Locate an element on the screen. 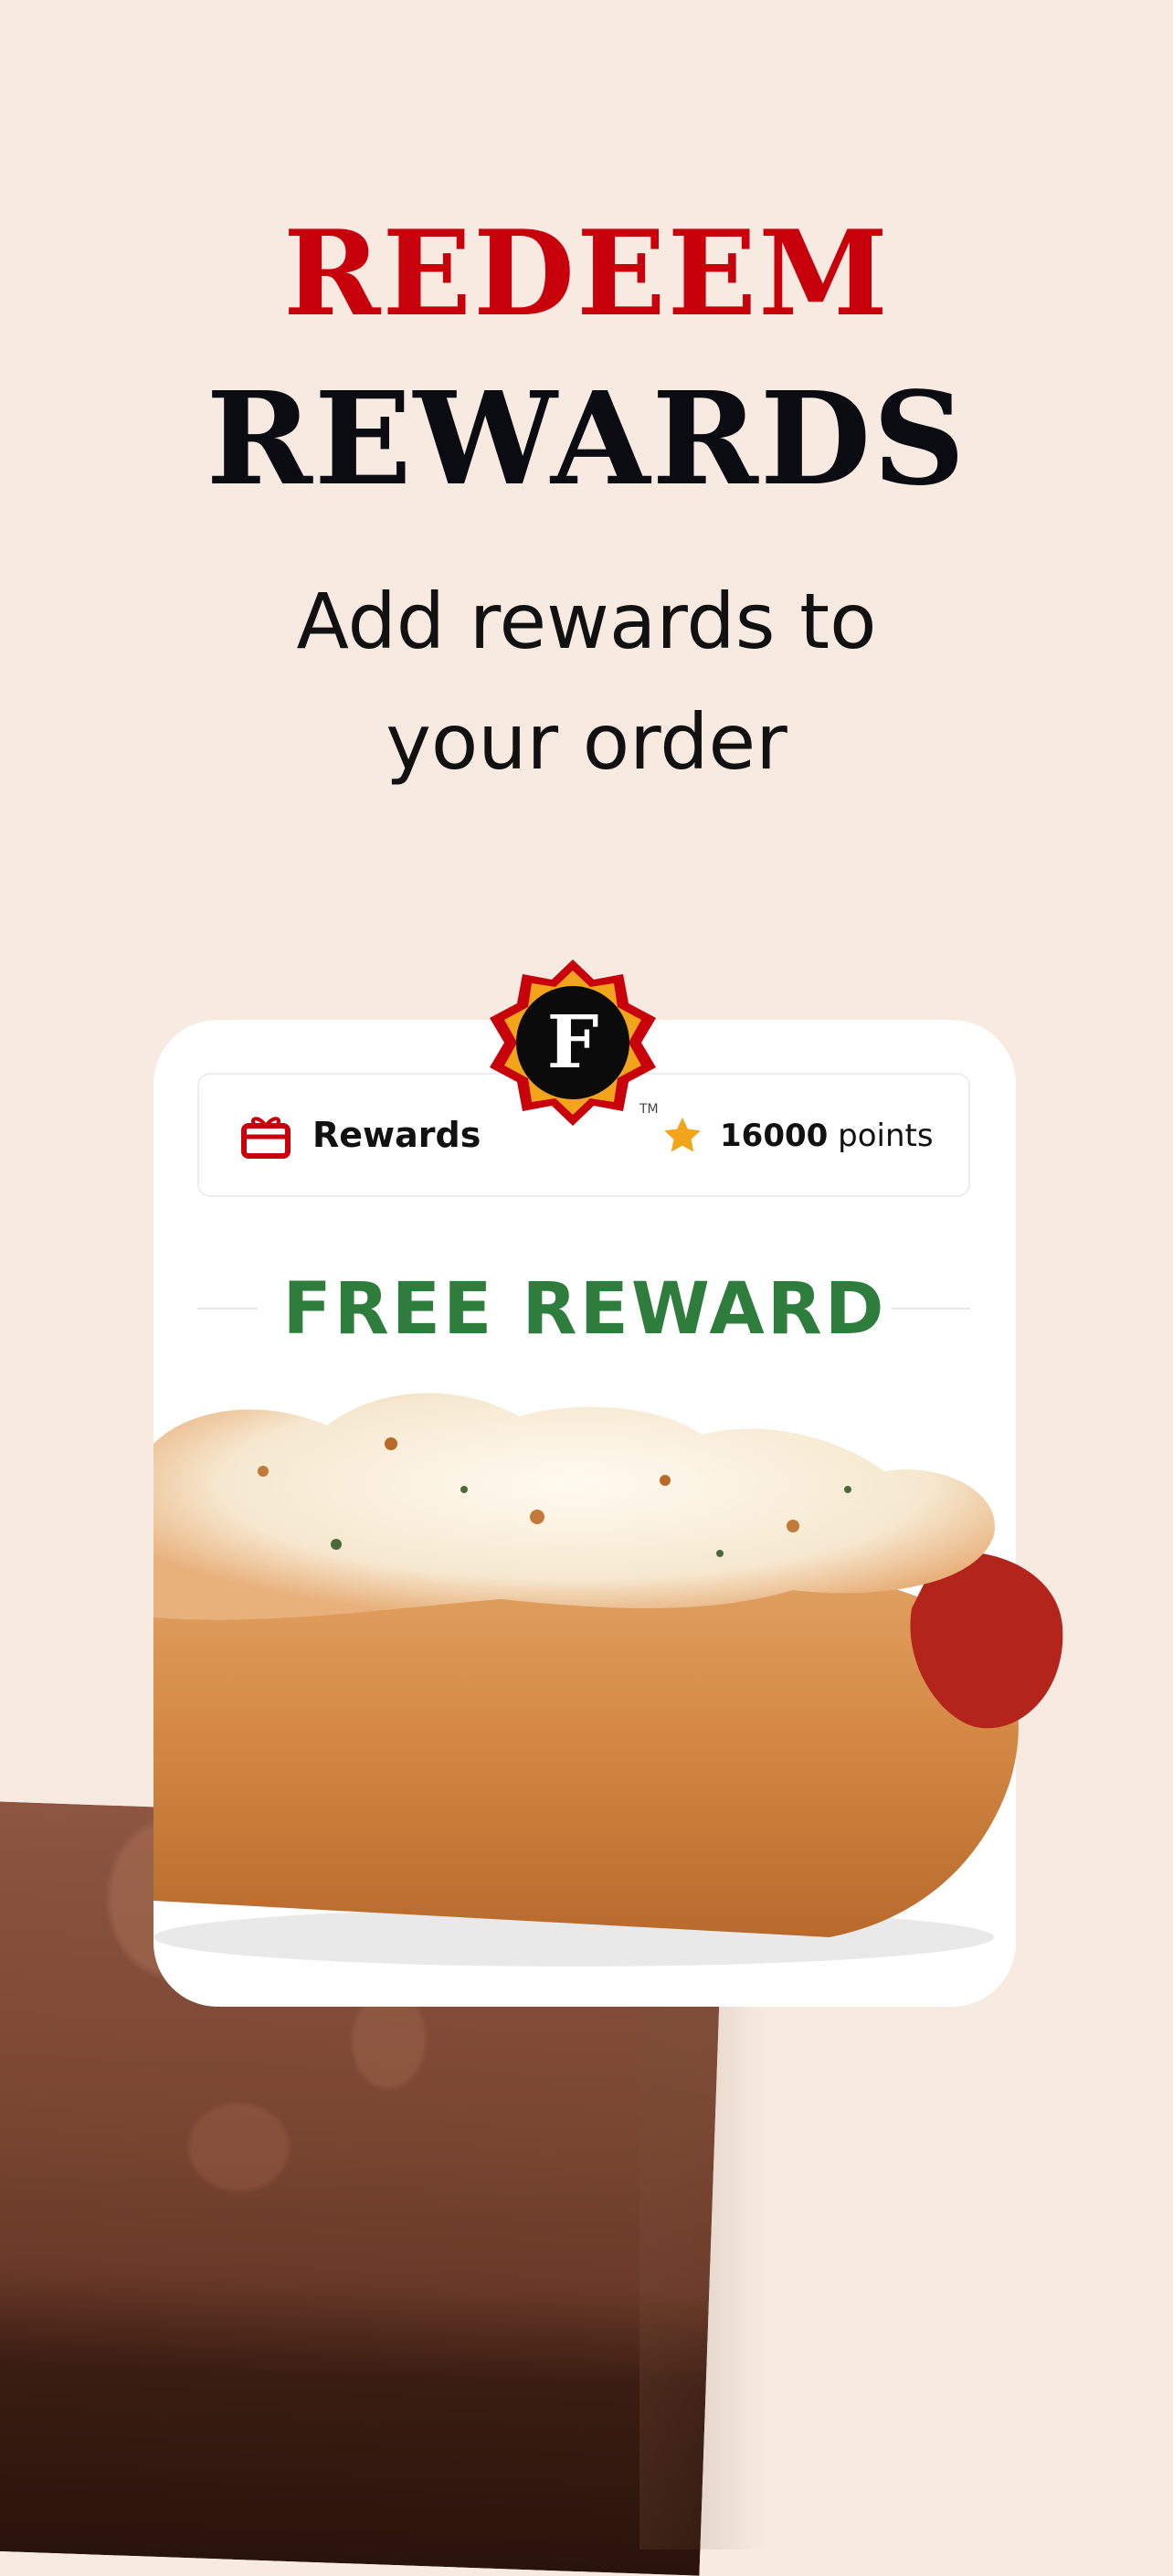 Image resolution: width=1173 pixels, height=2576 pixels. star-icon is located at coordinates (682, 1134).